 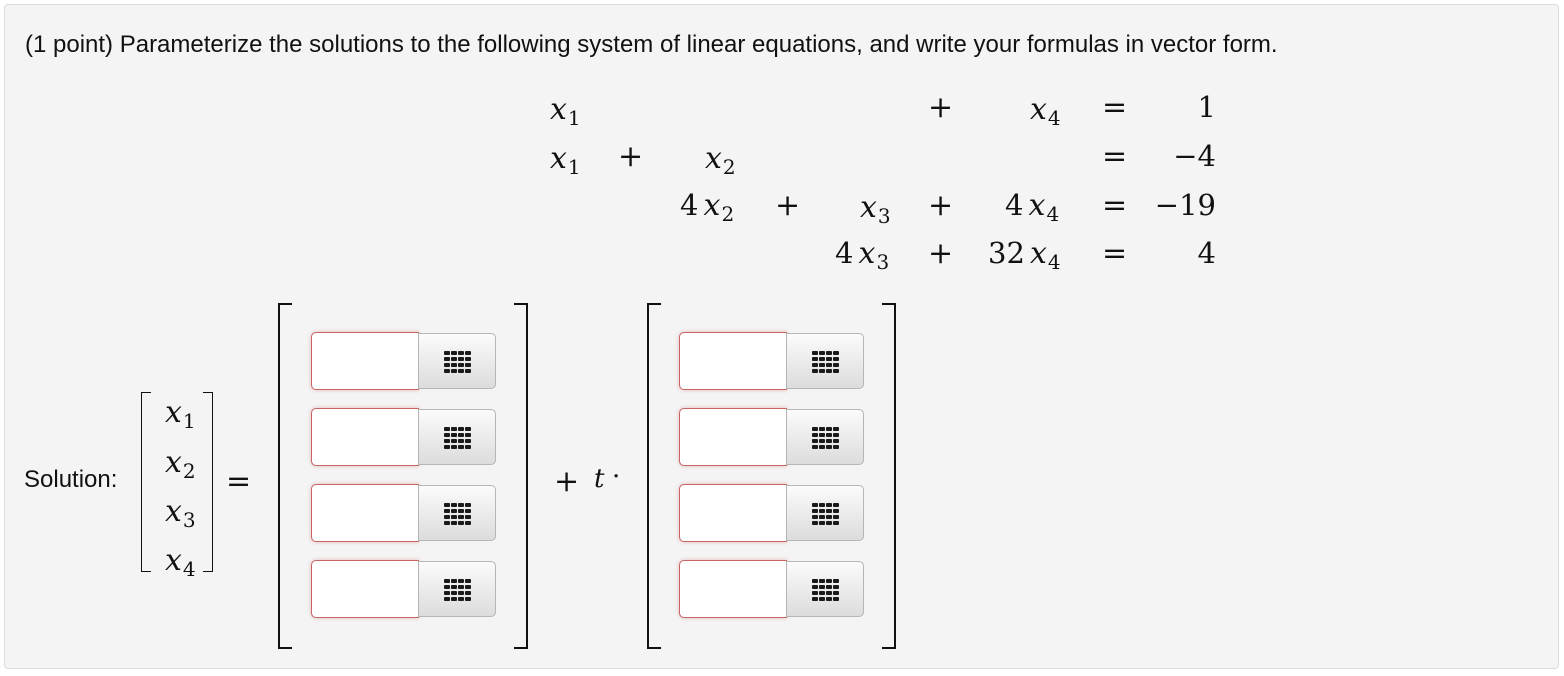 I want to click on solution-equals: =, so click(x=239, y=481).